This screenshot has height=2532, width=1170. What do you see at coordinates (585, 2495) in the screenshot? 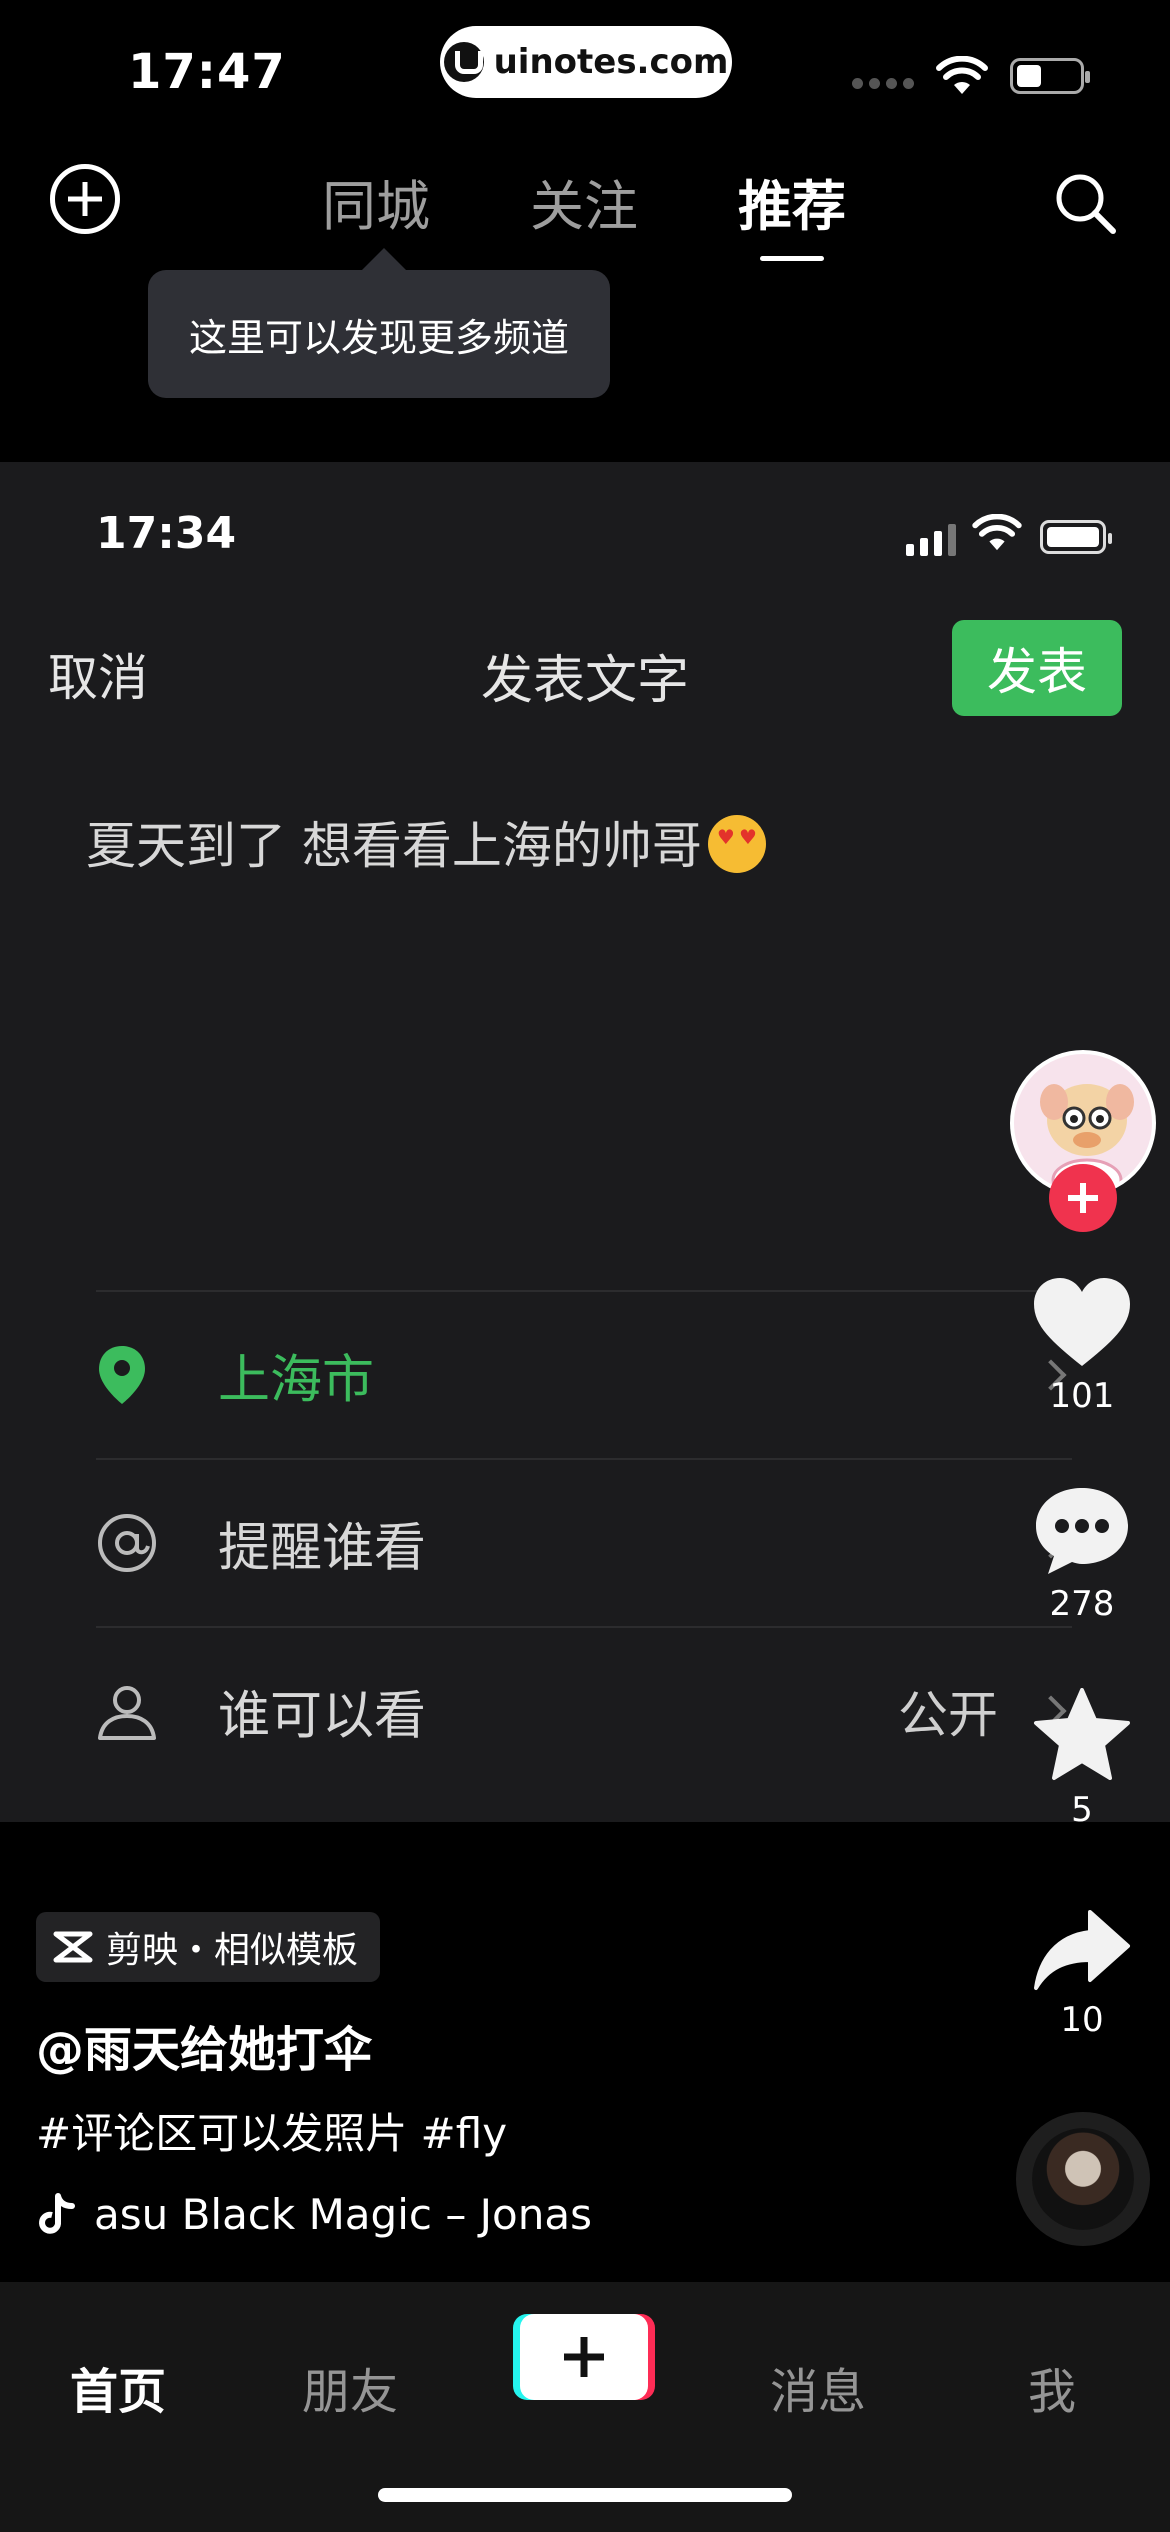
I see `home-indicator` at bounding box center [585, 2495].